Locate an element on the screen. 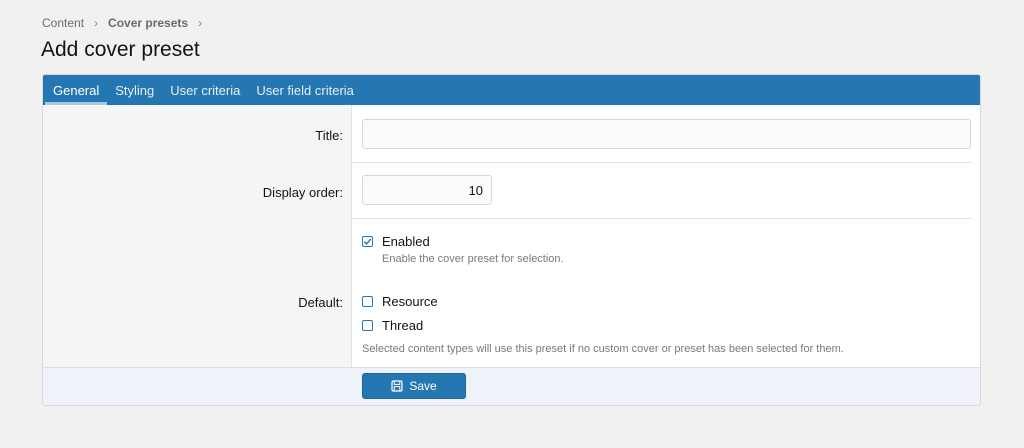 The width and height of the screenshot is (1024, 448). title-label: Title: is located at coordinates (329, 135).